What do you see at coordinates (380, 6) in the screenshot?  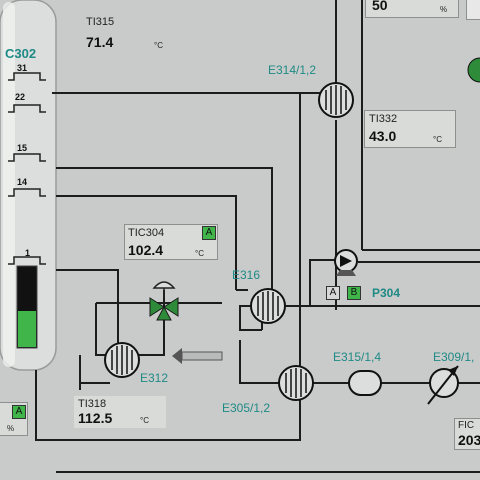 I see `top-display-value: 50` at bounding box center [380, 6].